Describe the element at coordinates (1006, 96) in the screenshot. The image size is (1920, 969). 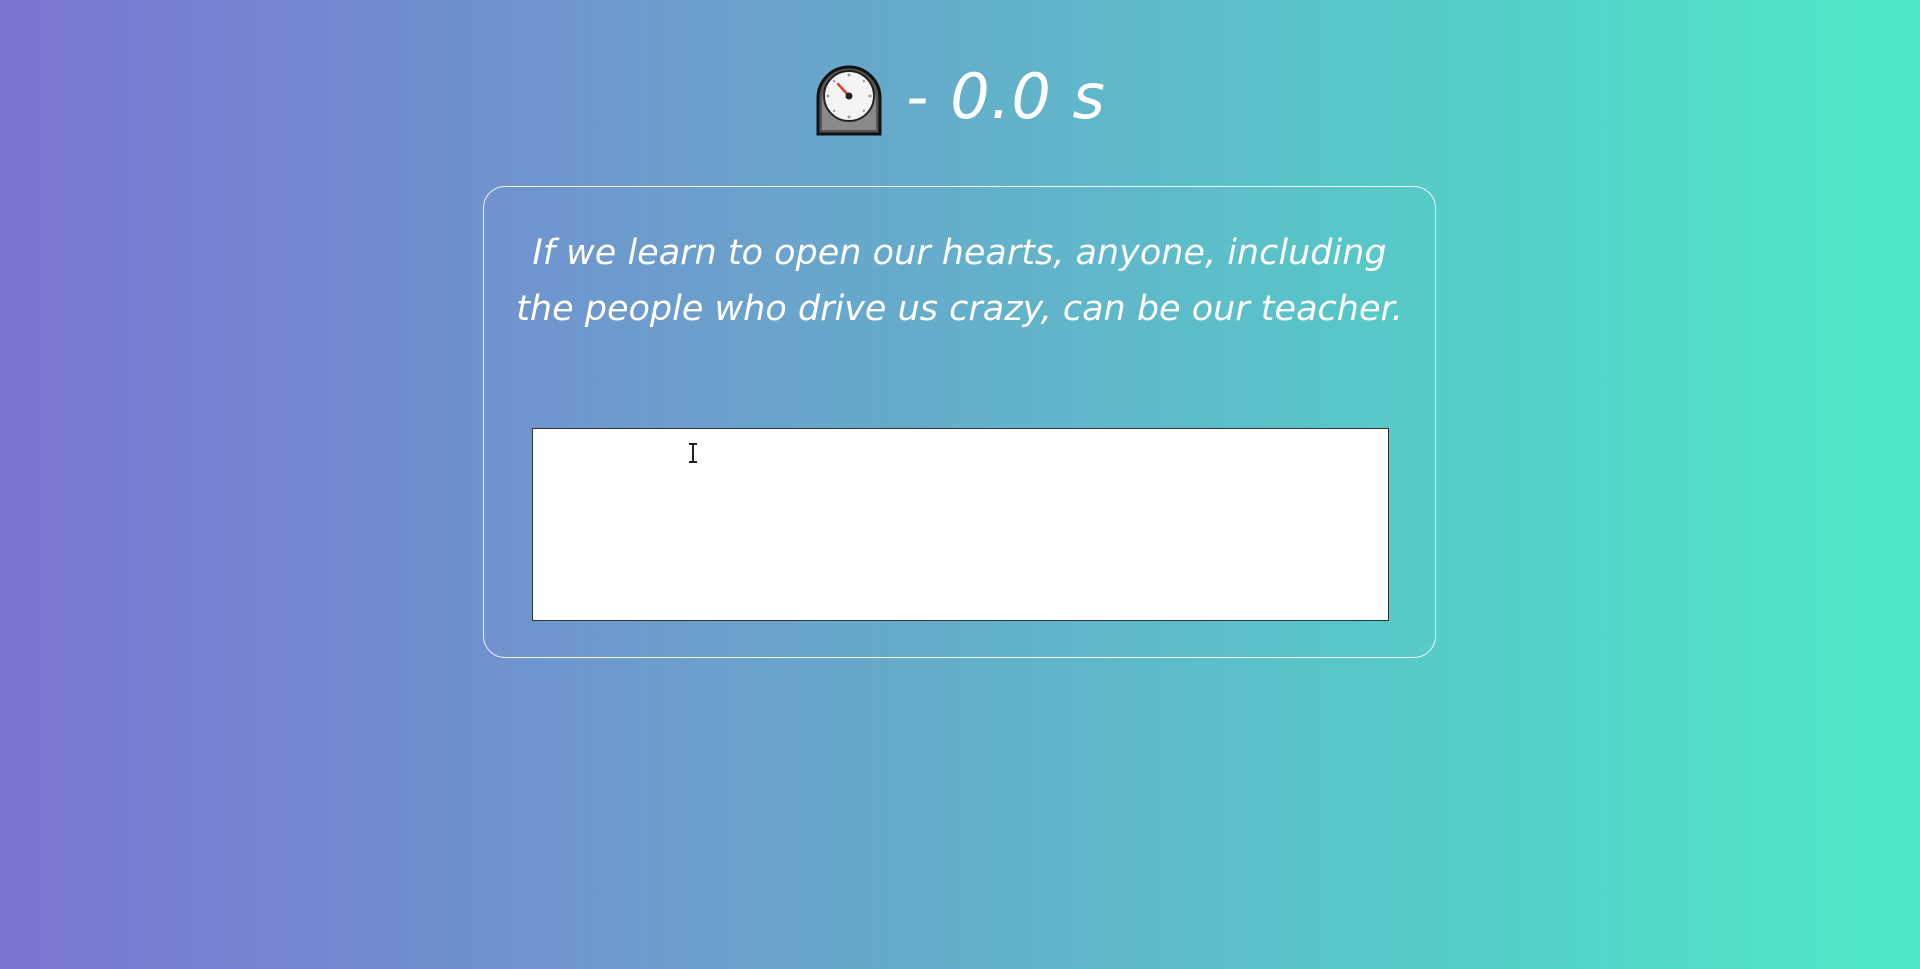
I see `elapsed-time: - 0.0 s` at that location.